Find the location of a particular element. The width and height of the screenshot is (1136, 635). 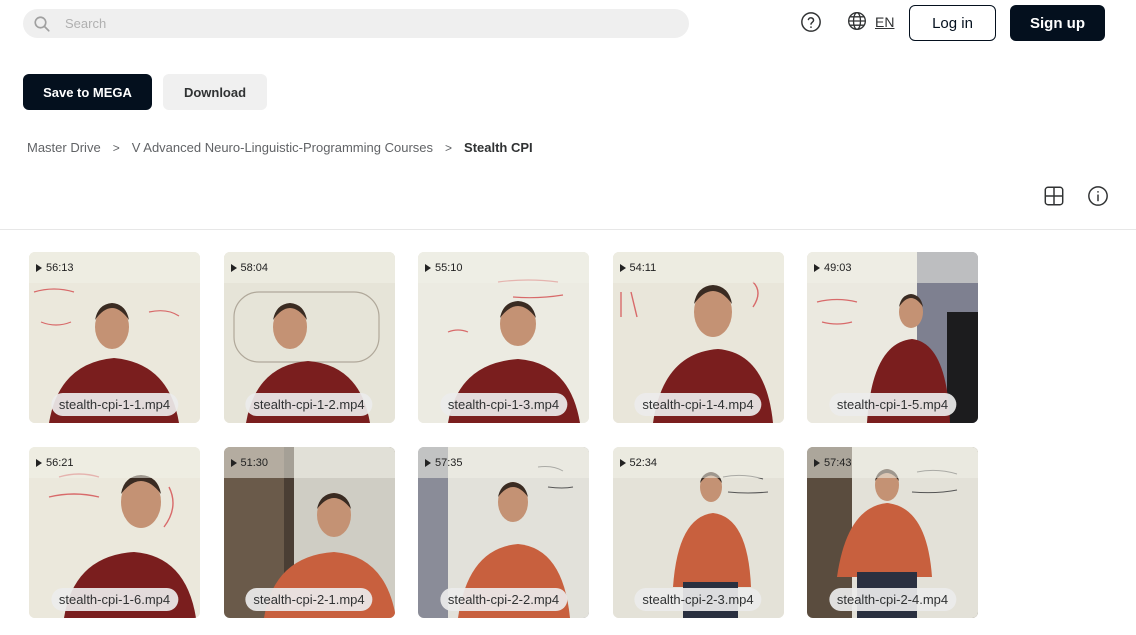

file-name: stealth-cpi-1-1.mp4 is located at coordinates (114, 404).